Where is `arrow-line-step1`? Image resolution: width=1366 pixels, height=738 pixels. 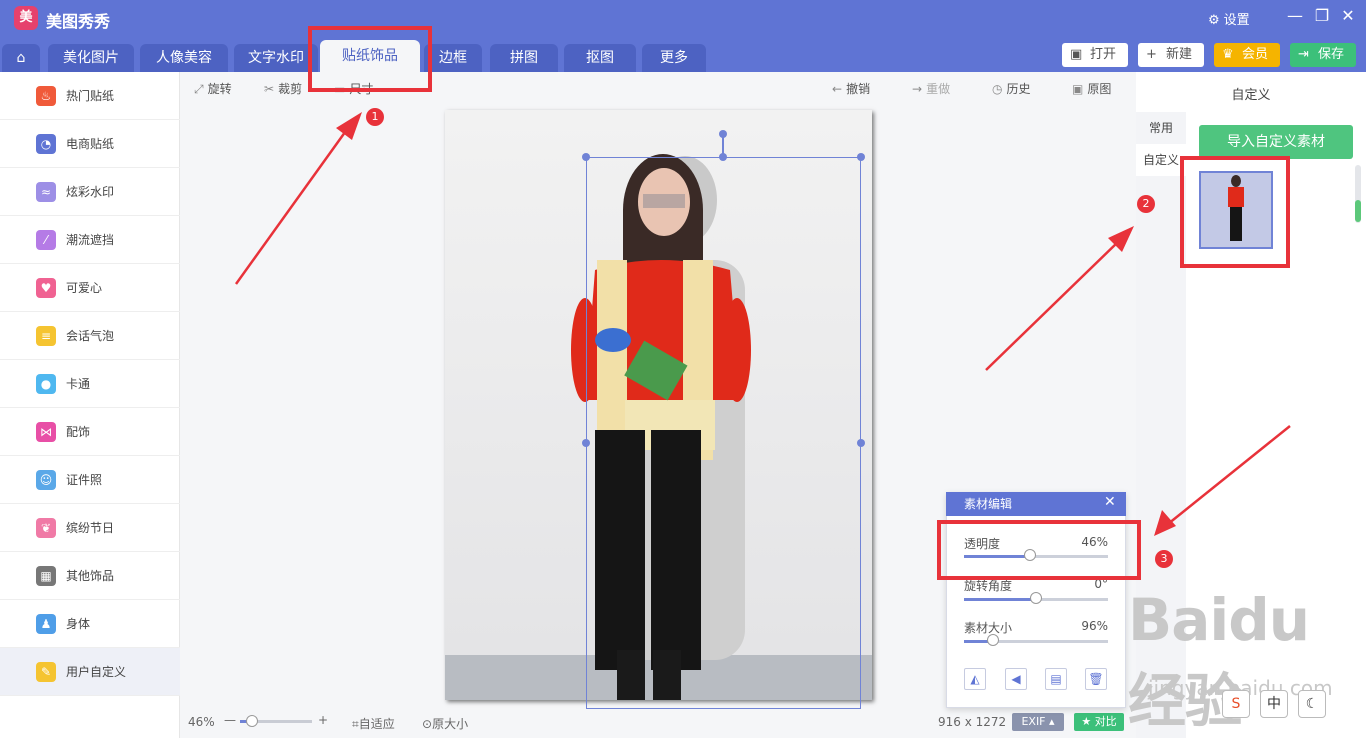
arrow-line-step1 is located at coordinates (292, 206).